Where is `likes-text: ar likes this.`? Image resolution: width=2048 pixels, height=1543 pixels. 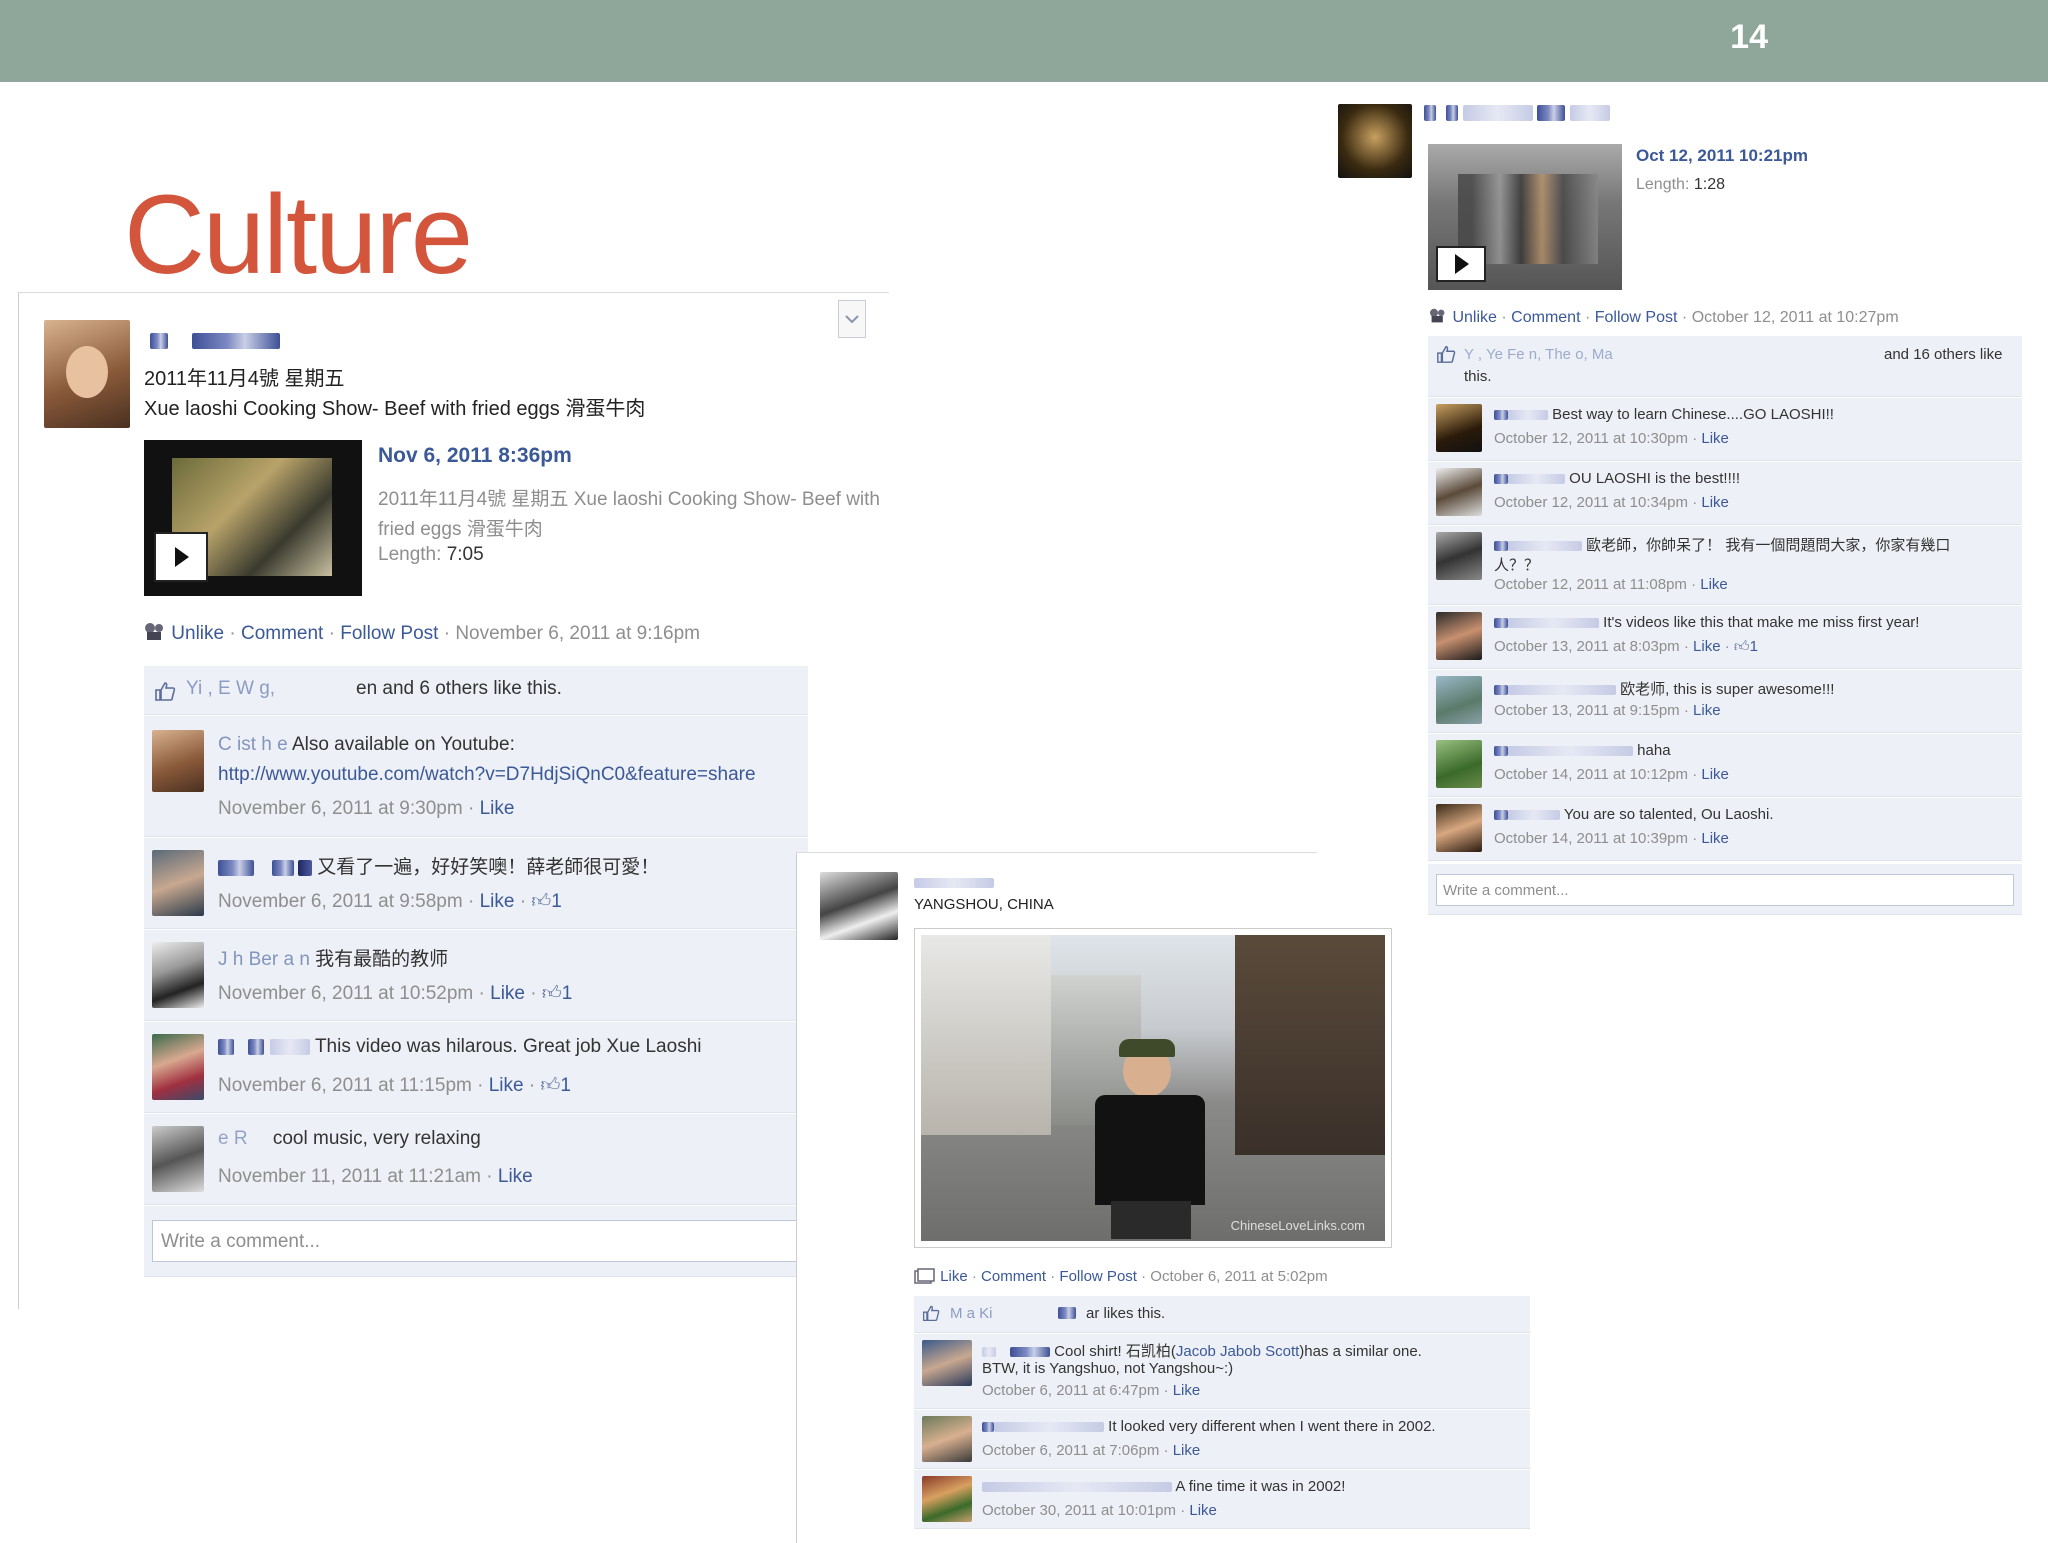
likes-text: ar likes this. is located at coordinates (1126, 1313).